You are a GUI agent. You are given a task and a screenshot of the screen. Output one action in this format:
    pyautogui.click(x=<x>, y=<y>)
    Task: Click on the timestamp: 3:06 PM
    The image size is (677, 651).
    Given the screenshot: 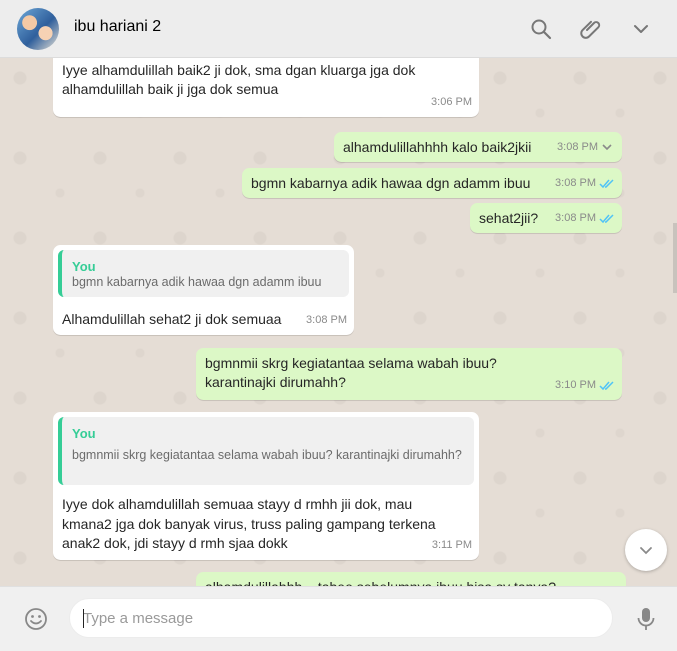 What is the action you would take?
    pyautogui.click(x=451, y=102)
    